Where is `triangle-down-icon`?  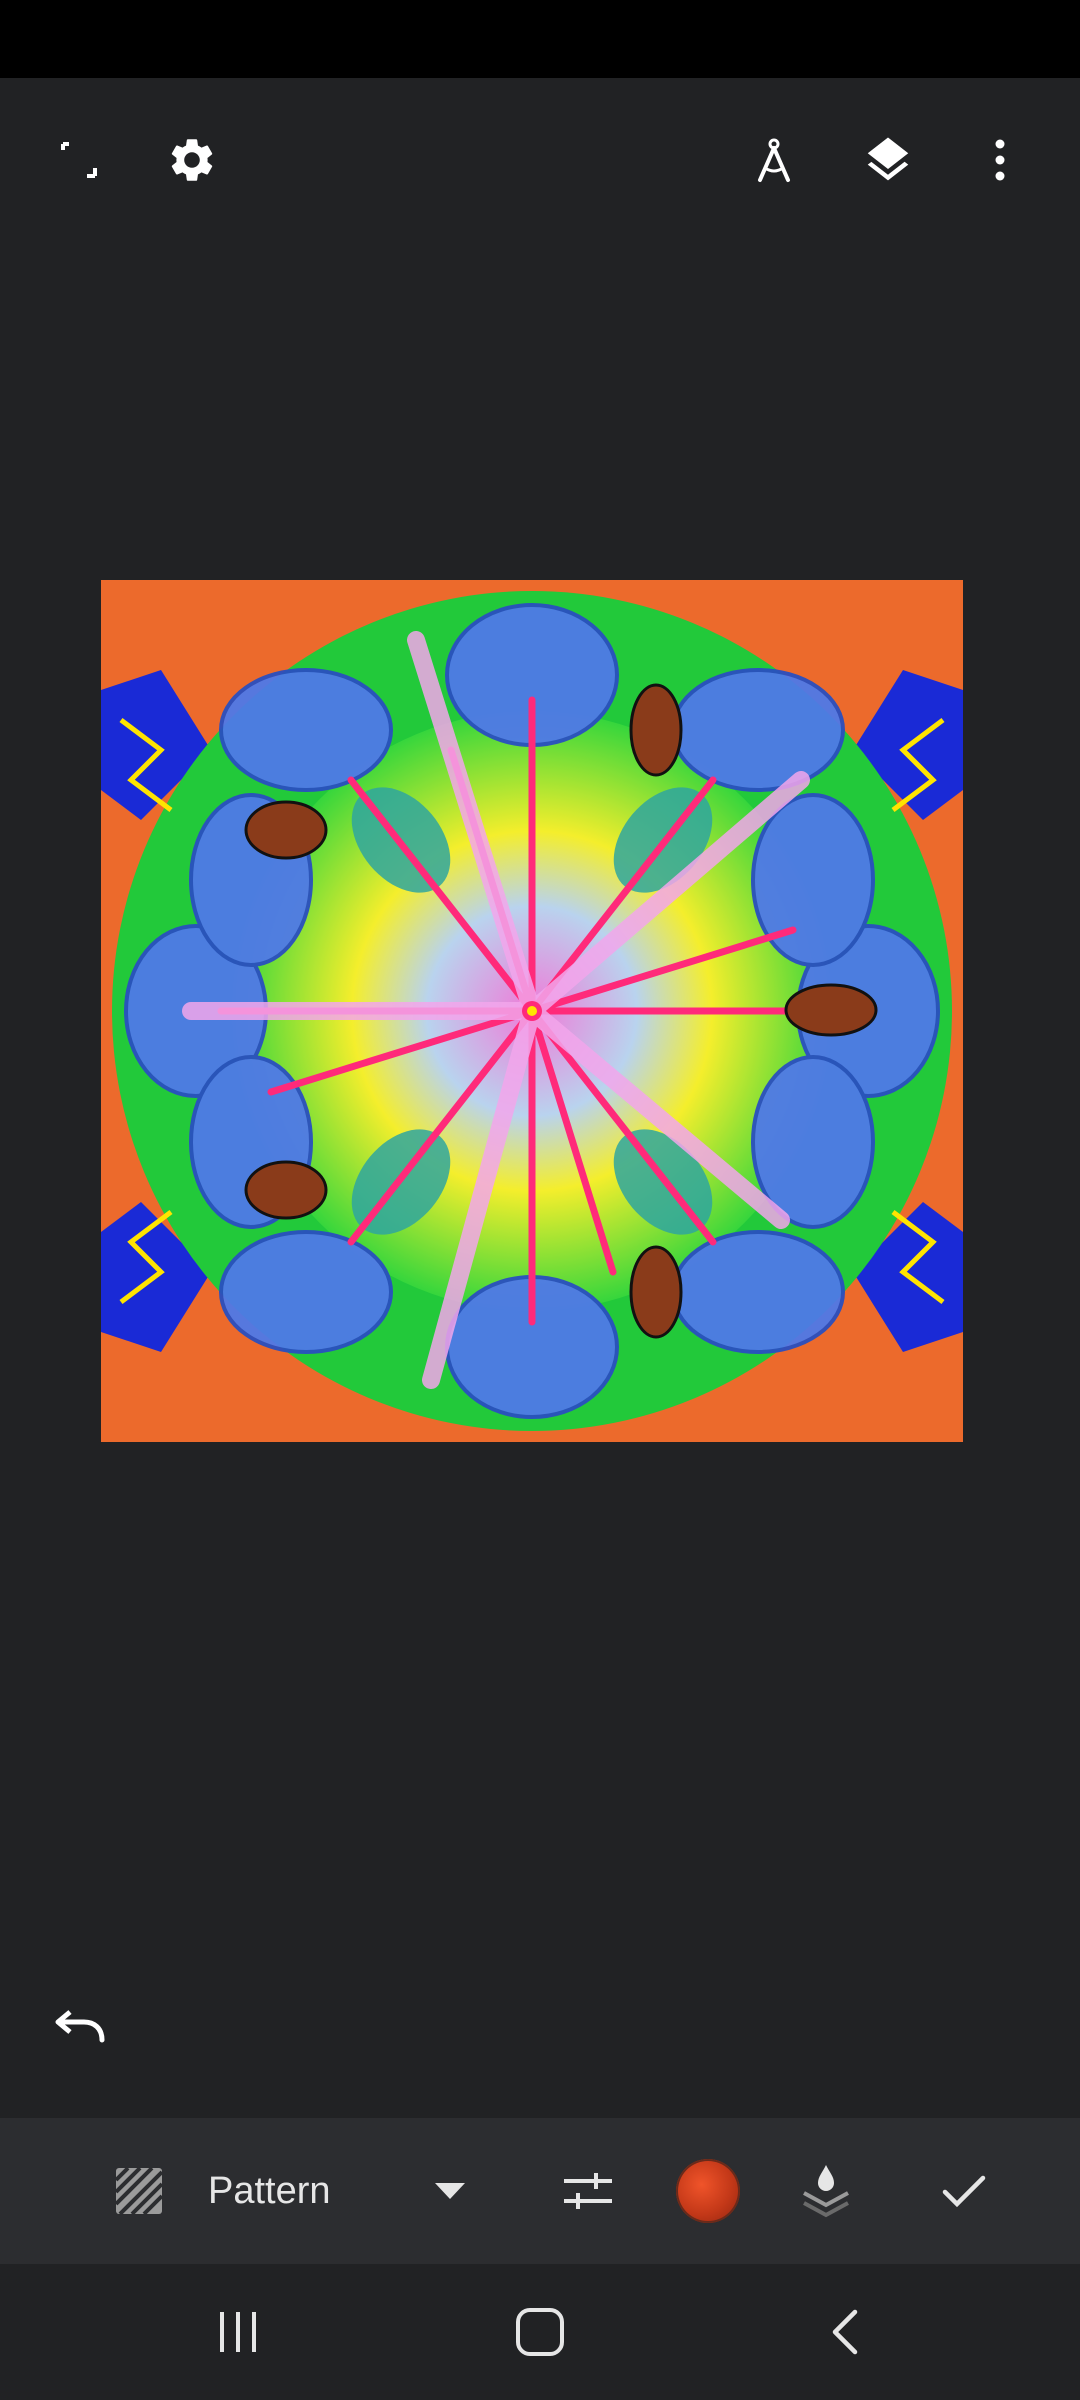 triangle-down-icon is located at coordinates (450, 2191).